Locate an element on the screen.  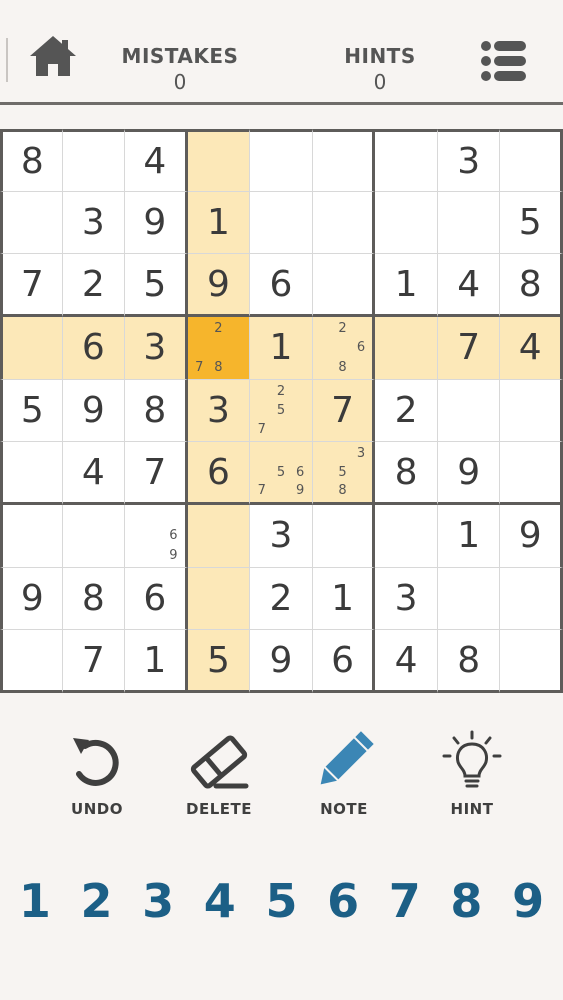
cell-r3-c2: 2 is located at coordinates (94, 285).